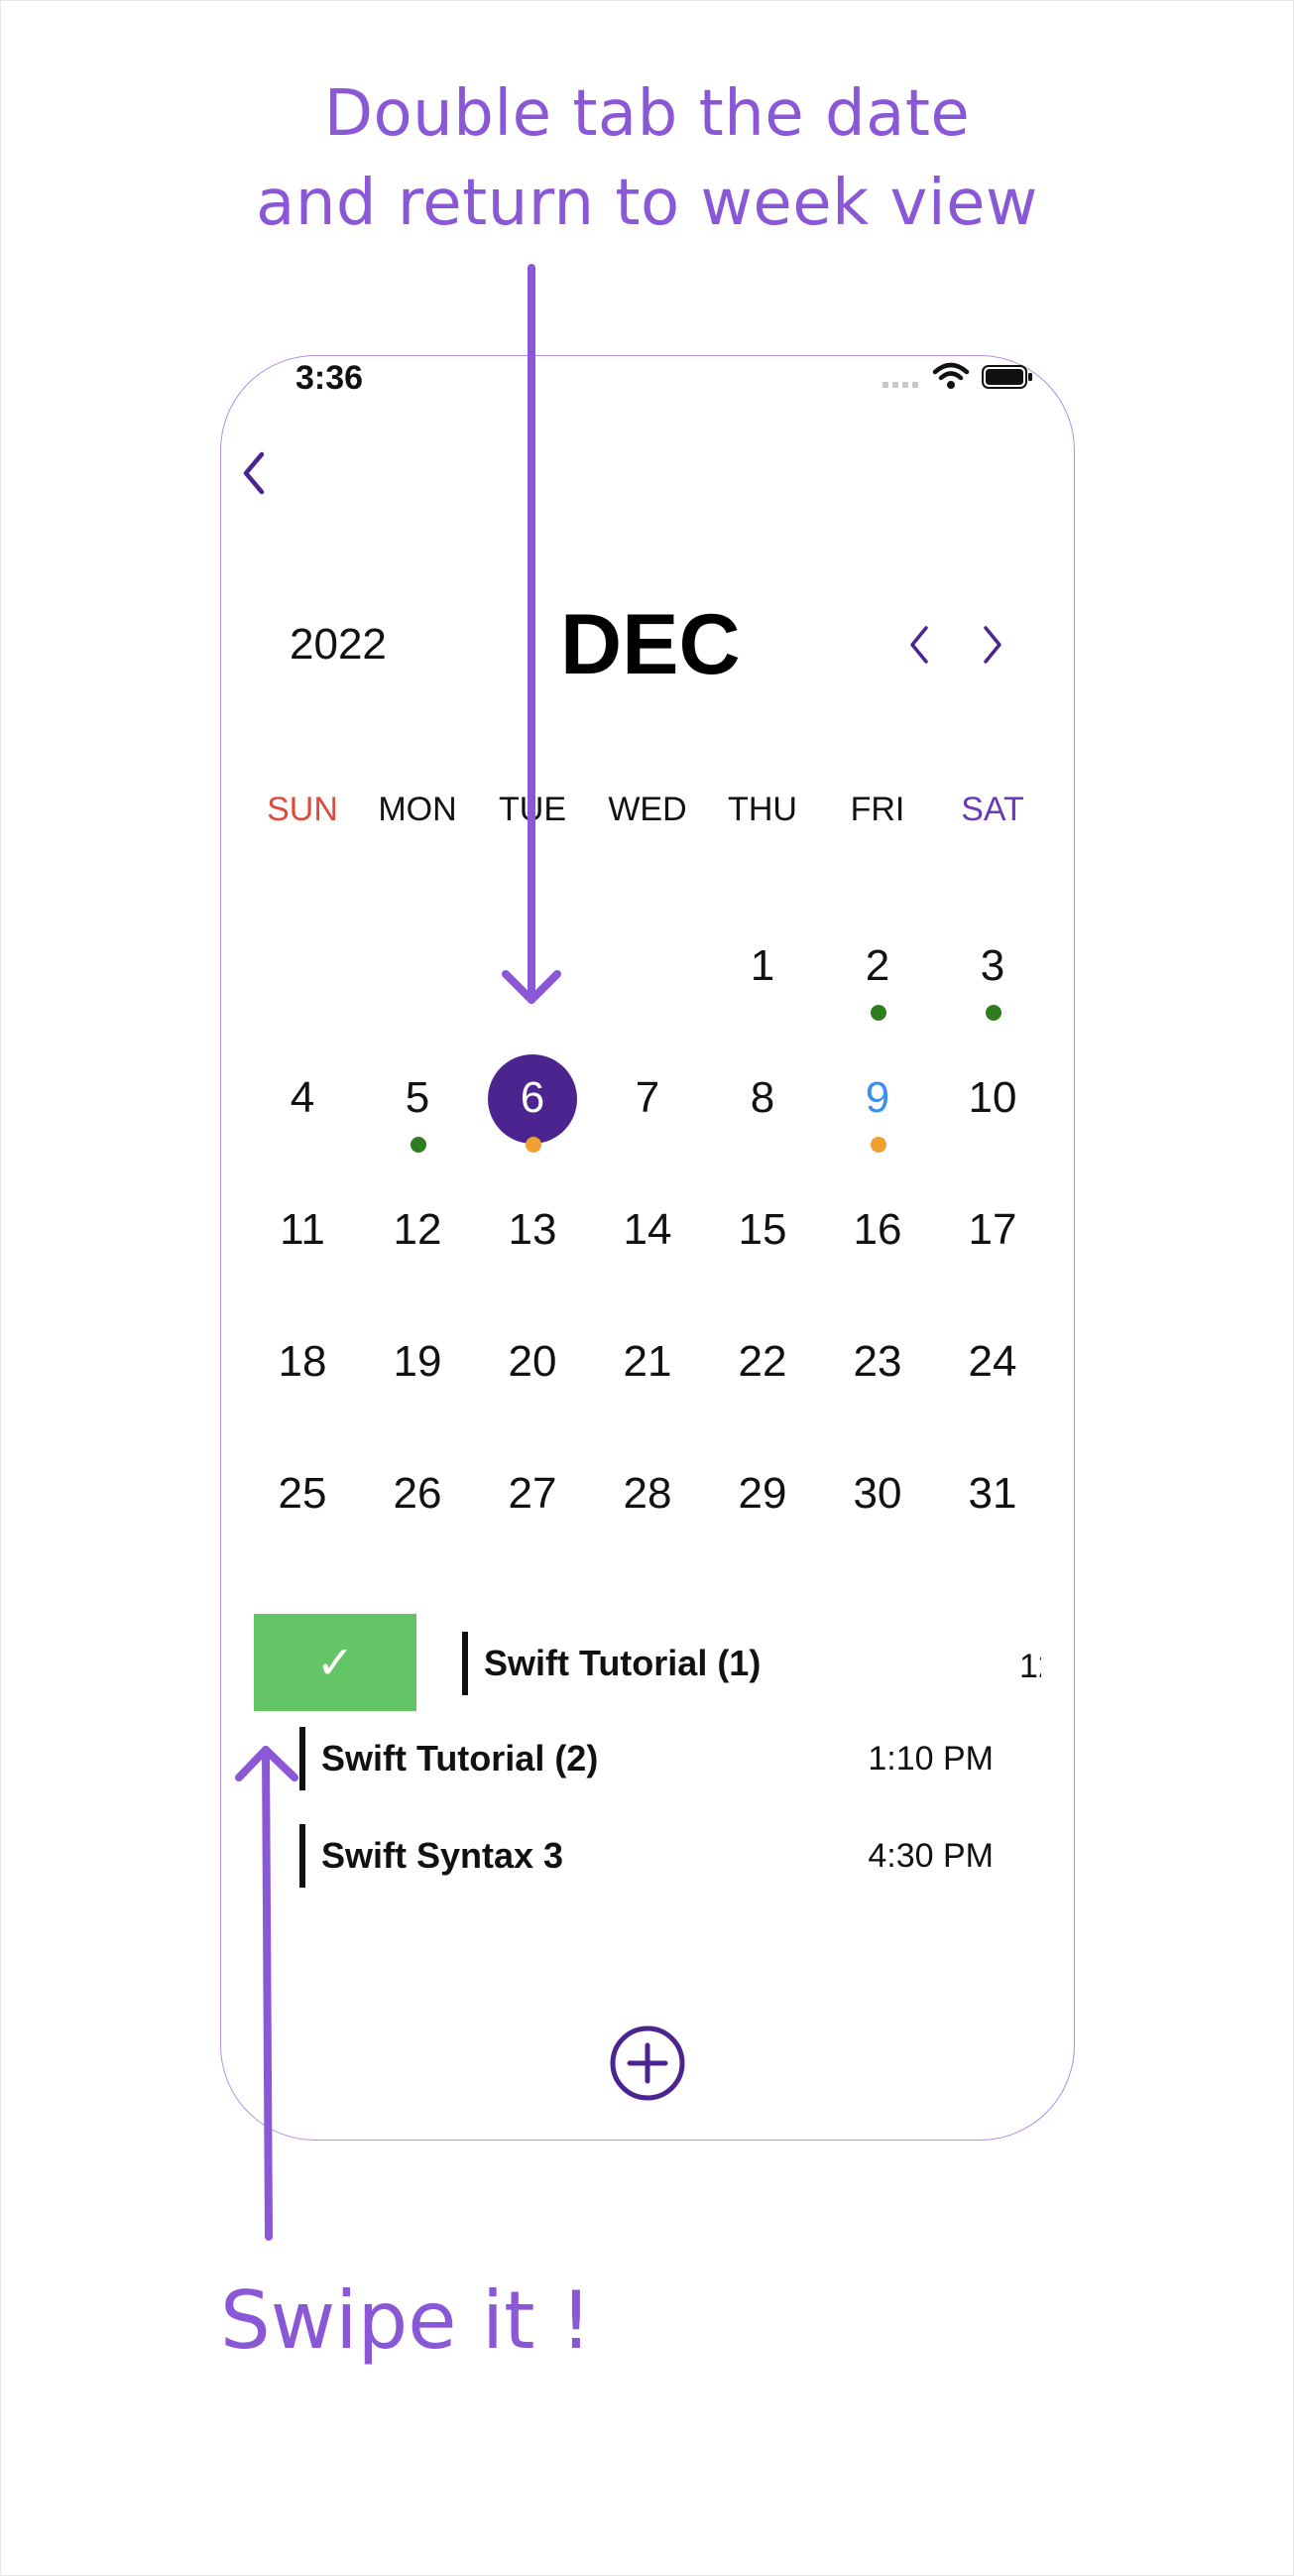 The image size is (1294, 2576). What do you see at coordinates (877, 1399) in the screenshot?
I see `day-cell-23: 23` at bounding box center [877, 1399].